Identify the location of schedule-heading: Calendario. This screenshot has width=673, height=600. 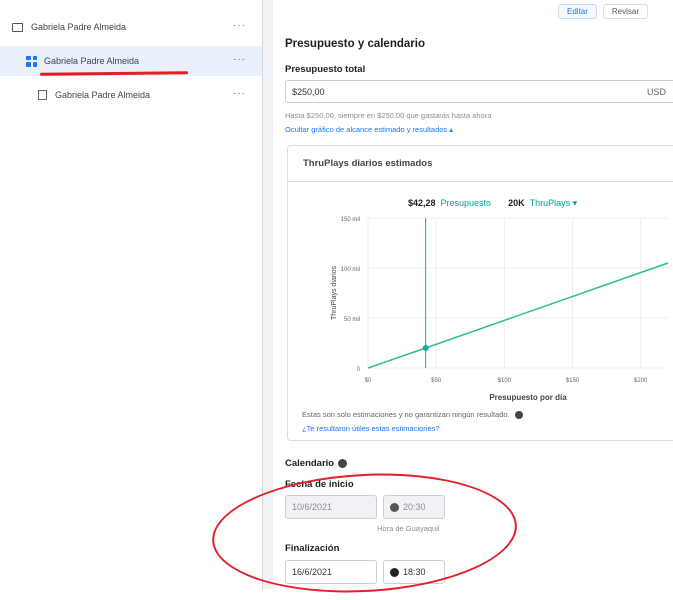
(316, 463).